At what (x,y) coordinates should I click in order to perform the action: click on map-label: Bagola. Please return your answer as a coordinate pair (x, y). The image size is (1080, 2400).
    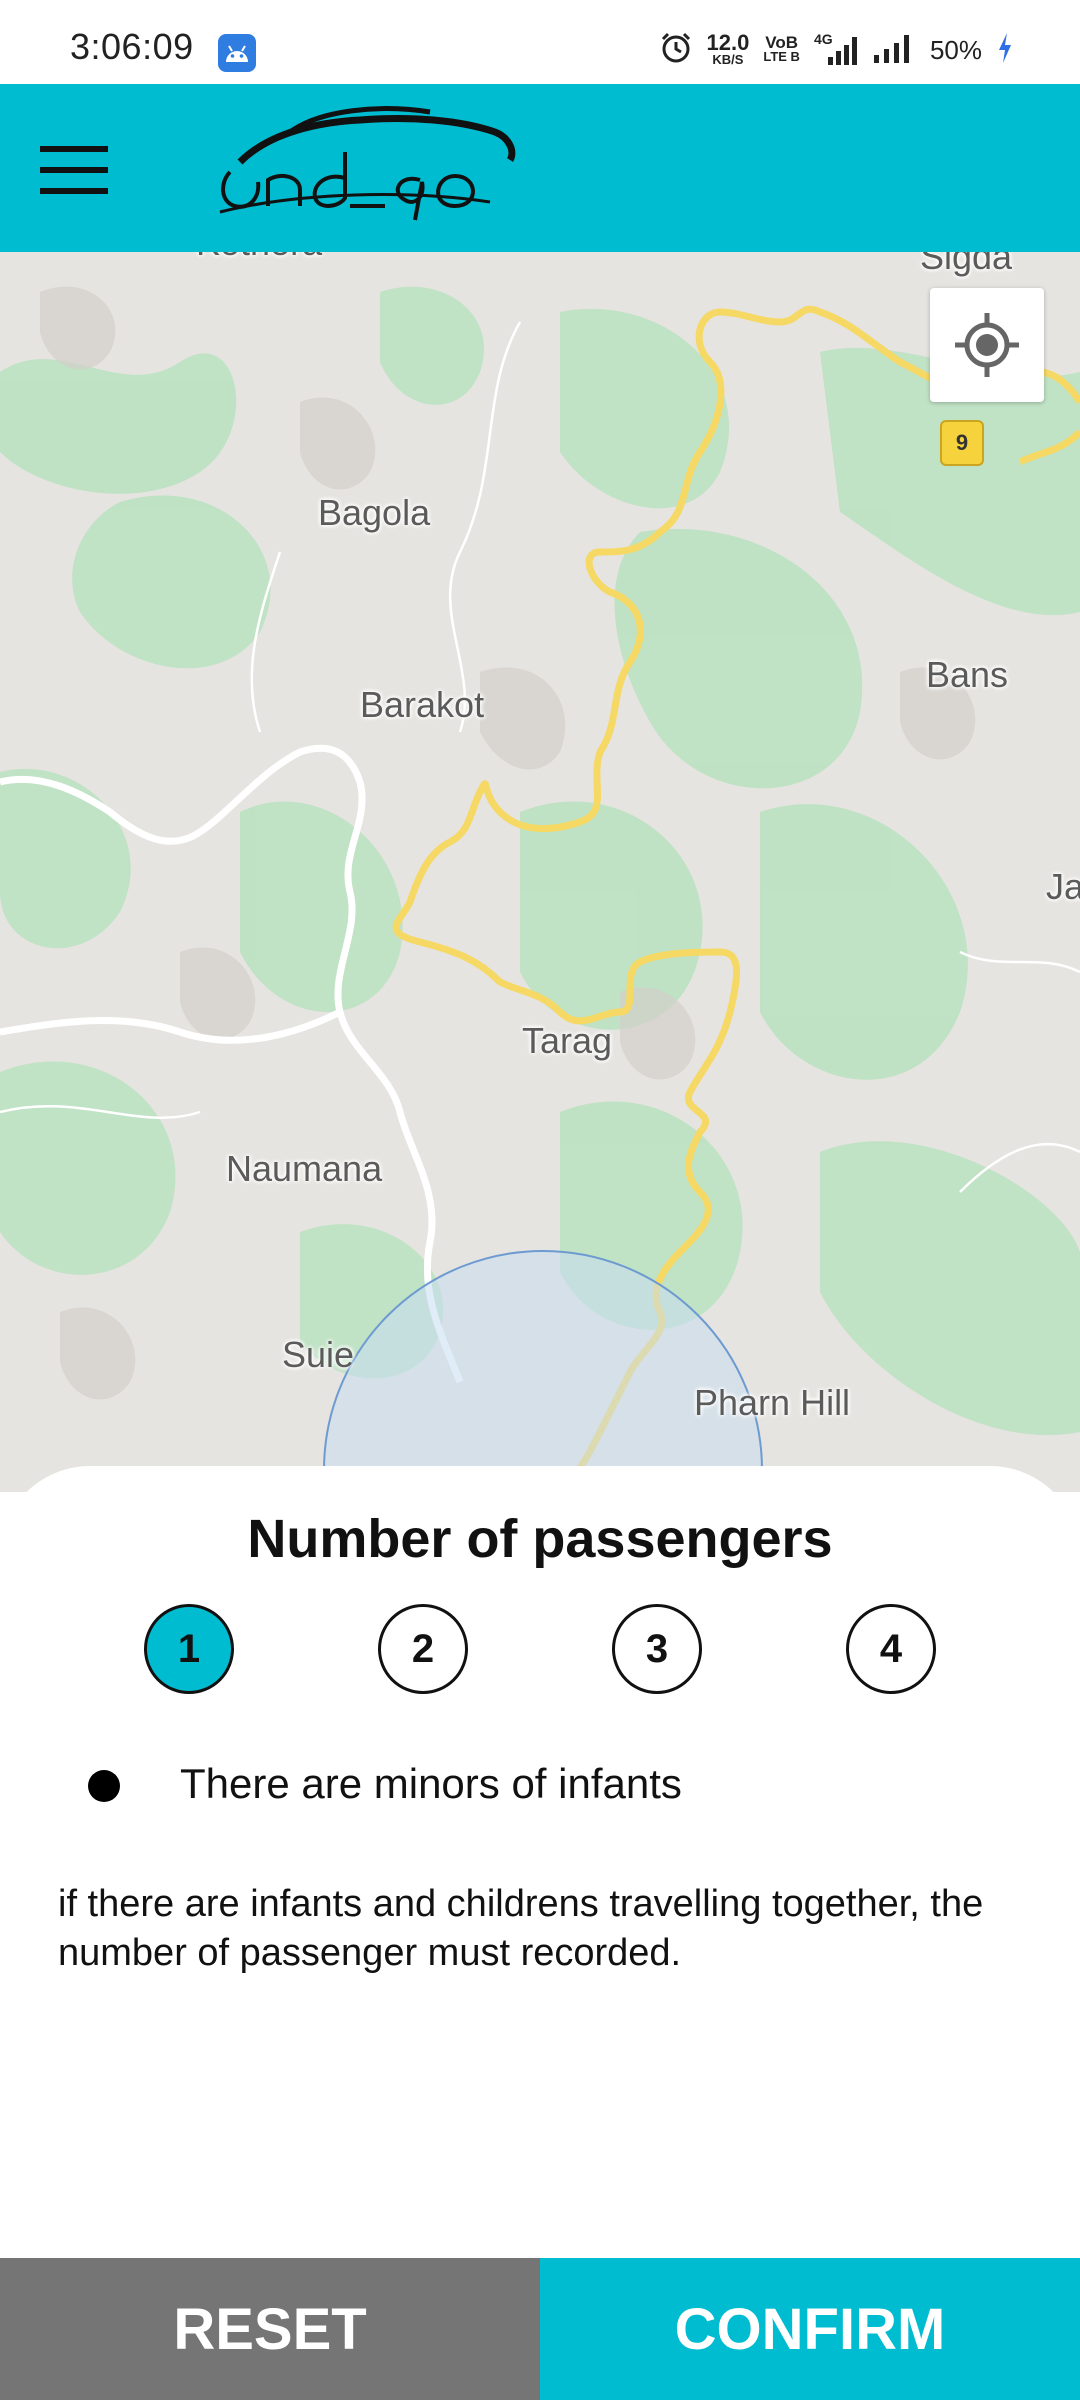
    Looking at the image, I should click on (374, 512).